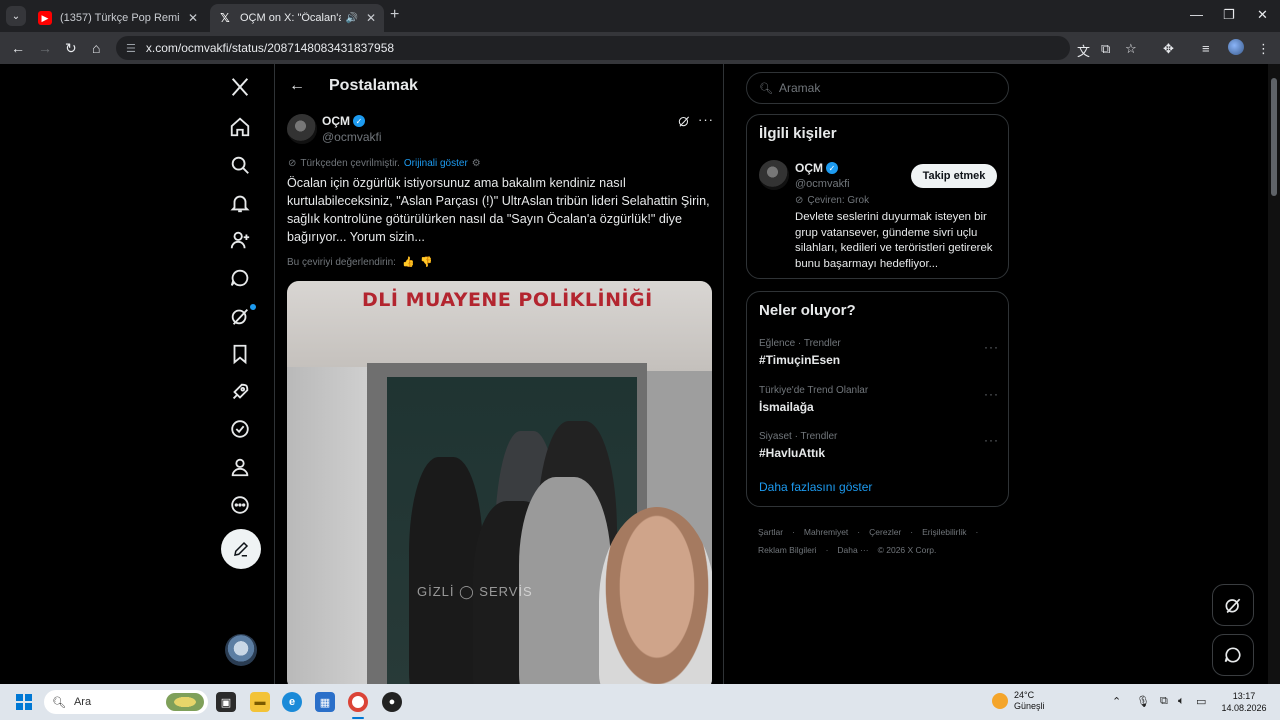 This screenshot has height=720, width=1280. I want to click on more-options-icon, so click(240, 505).